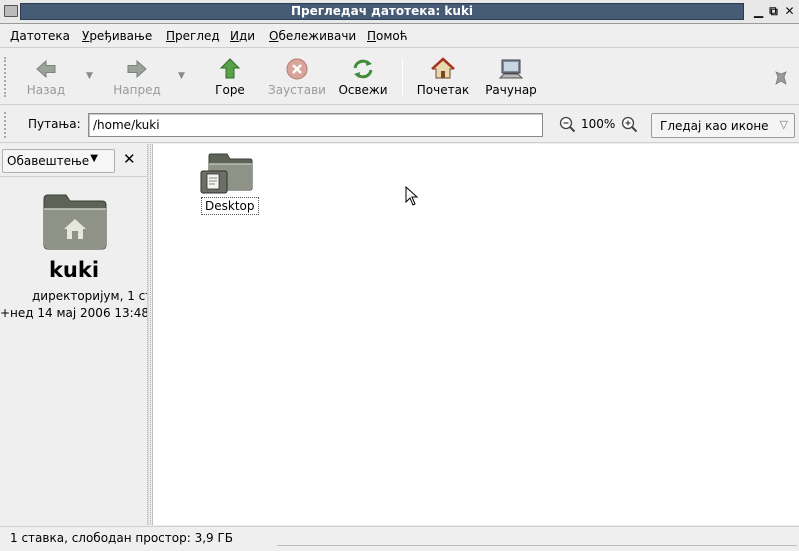 The image size is (799, 551). Describe the element at coordinates (387, 36) in the screenshot. I see `menu-help: Помоћ` at that location.